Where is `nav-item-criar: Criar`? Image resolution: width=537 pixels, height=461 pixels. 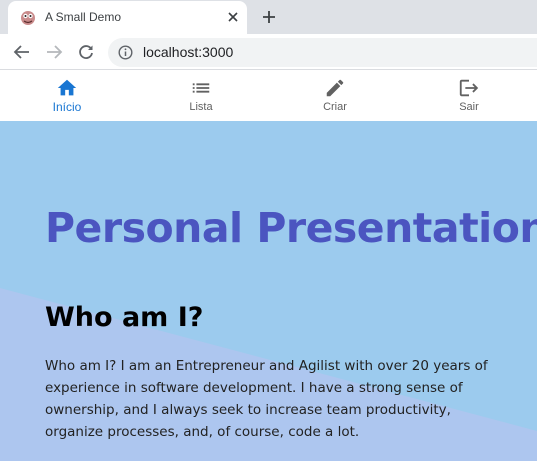
nav-item-criar: Criar is located at coordinates (335, 96).